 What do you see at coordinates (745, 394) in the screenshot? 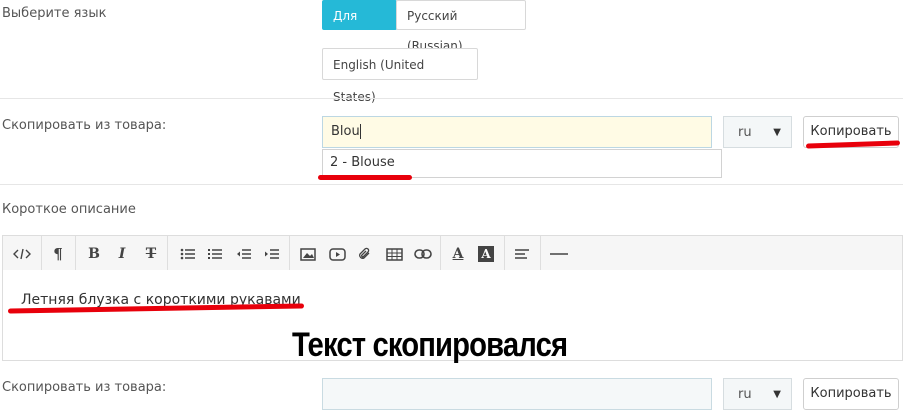
I see `language-select-value-2: ru` at bounding box center [745, 394].